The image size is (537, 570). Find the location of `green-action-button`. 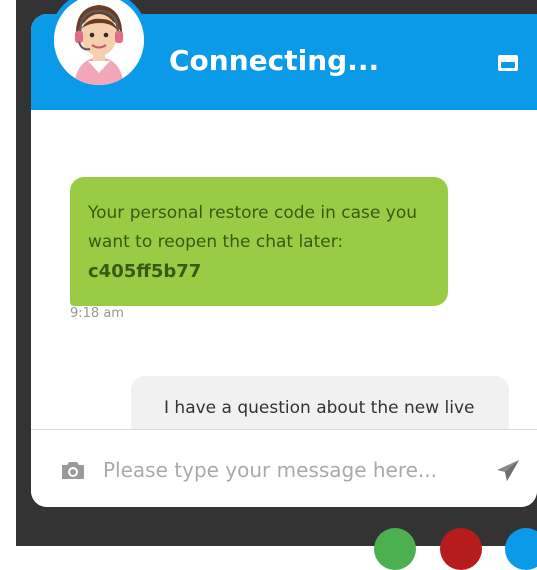

green-action-button is located at coordinates (395, 549).